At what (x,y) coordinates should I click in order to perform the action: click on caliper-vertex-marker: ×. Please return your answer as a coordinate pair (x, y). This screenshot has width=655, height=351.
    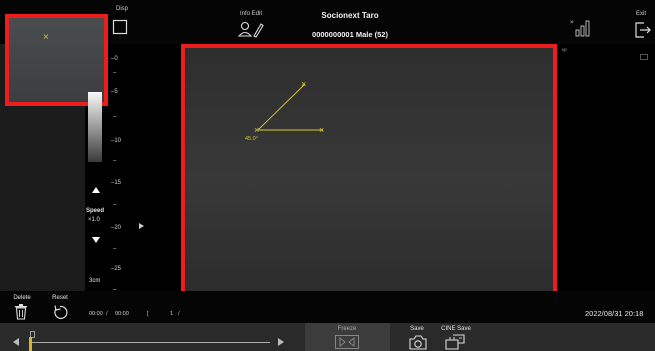
    Looking at the image, I should click on (256, 130).